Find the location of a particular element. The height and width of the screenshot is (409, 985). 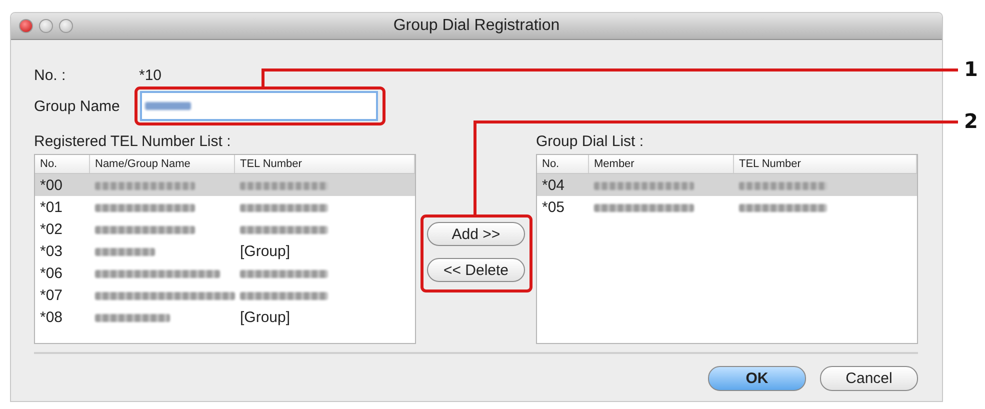

number-cell-text: *00 is located at coordinates (51, 185).